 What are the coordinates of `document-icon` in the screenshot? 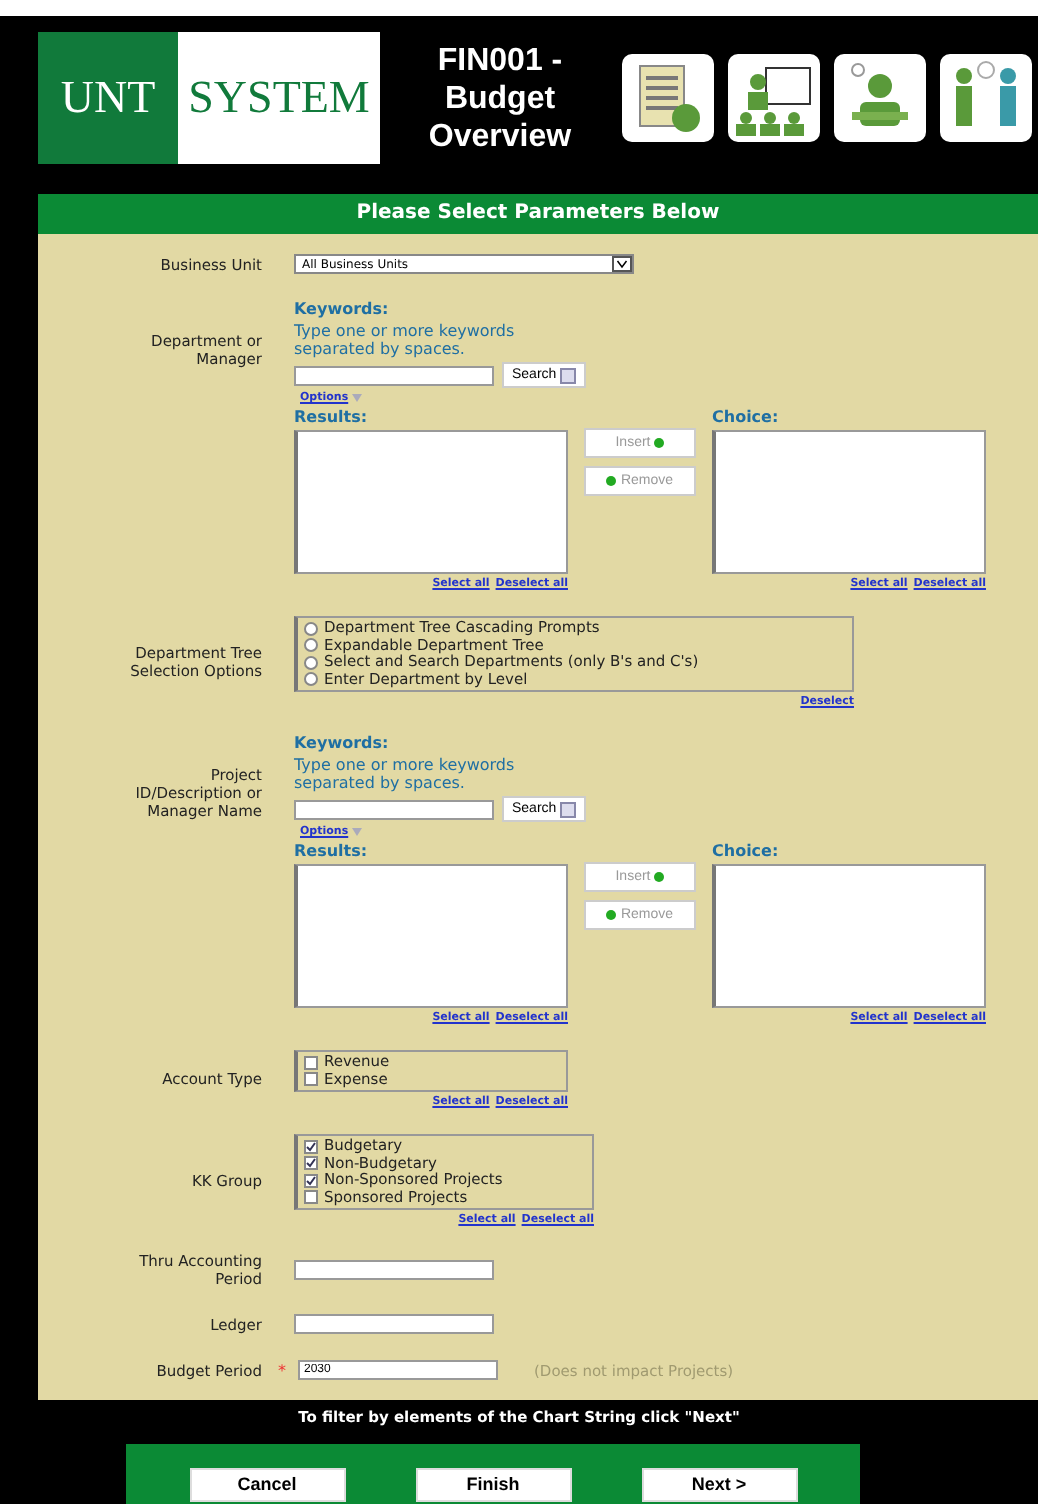 It's located at (668, 98).